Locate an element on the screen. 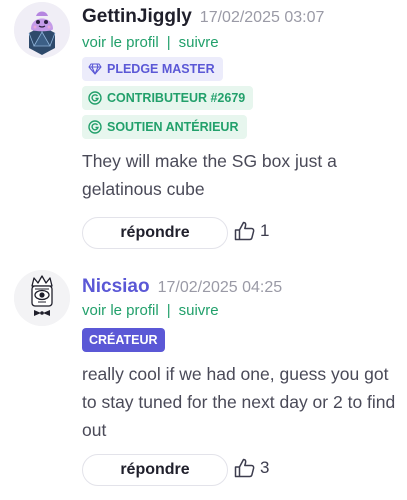  comment-header: GettinJiggly 17/02/2025 03:07 is located at coordinates (203, 17).